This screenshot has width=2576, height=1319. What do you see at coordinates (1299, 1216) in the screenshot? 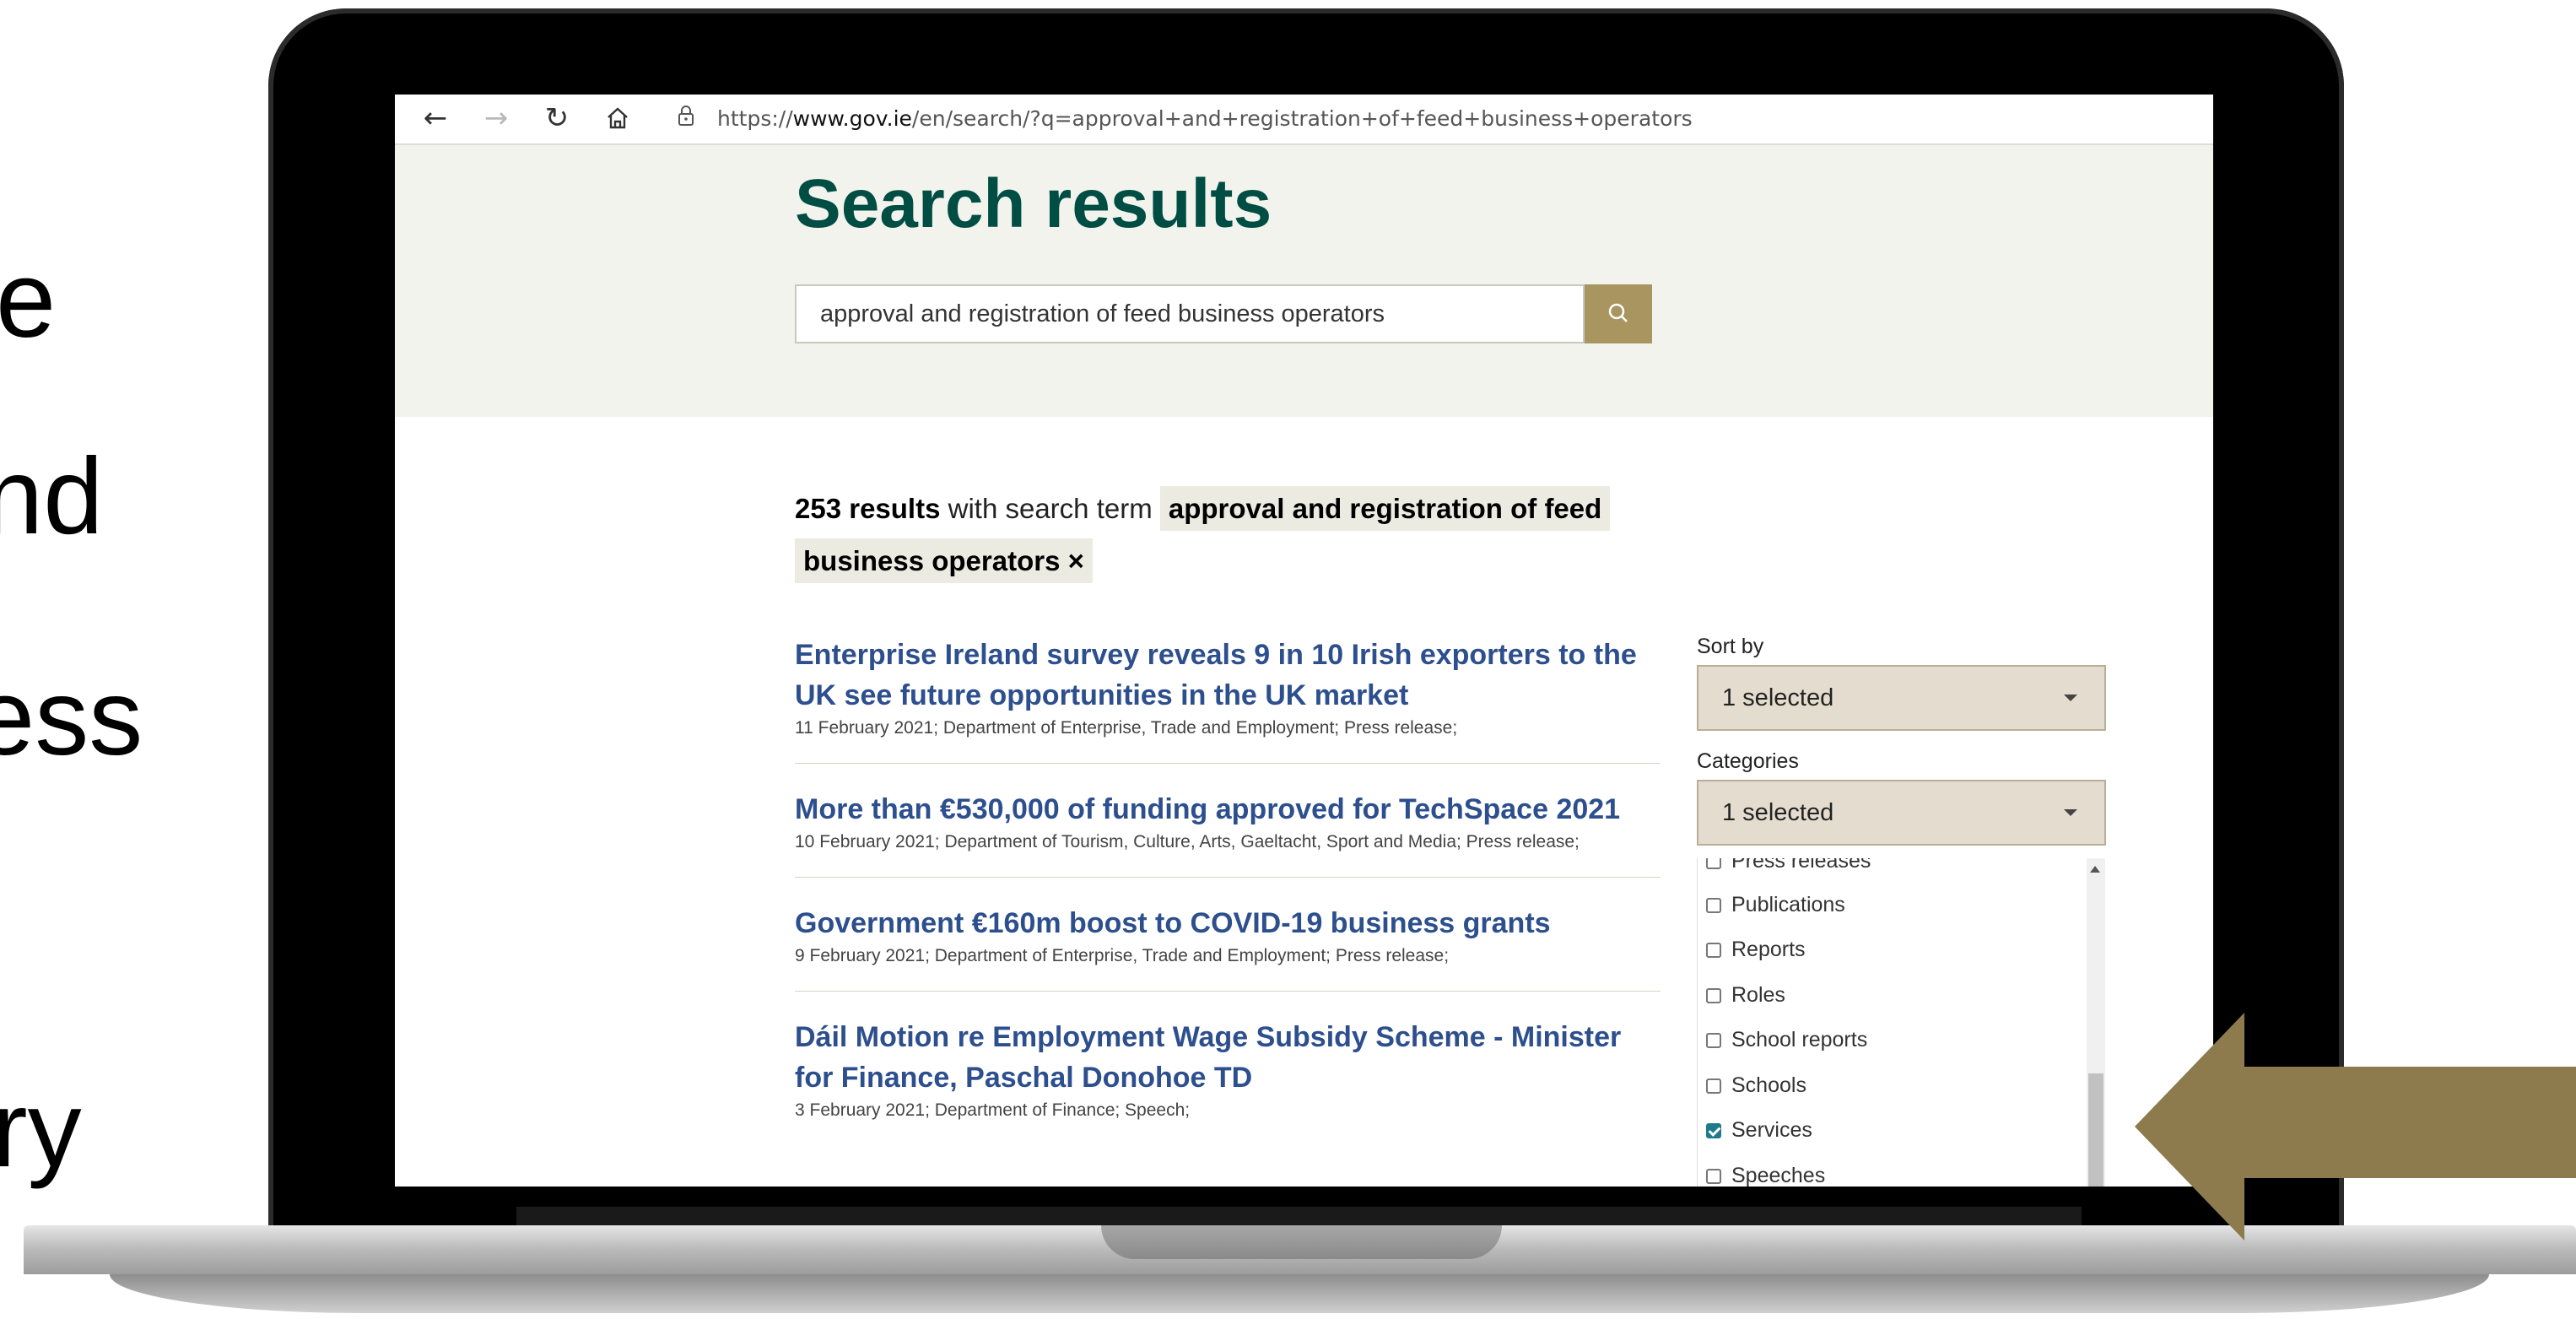
I see `laptop-hinge` at bounding box center [1299, 1216].